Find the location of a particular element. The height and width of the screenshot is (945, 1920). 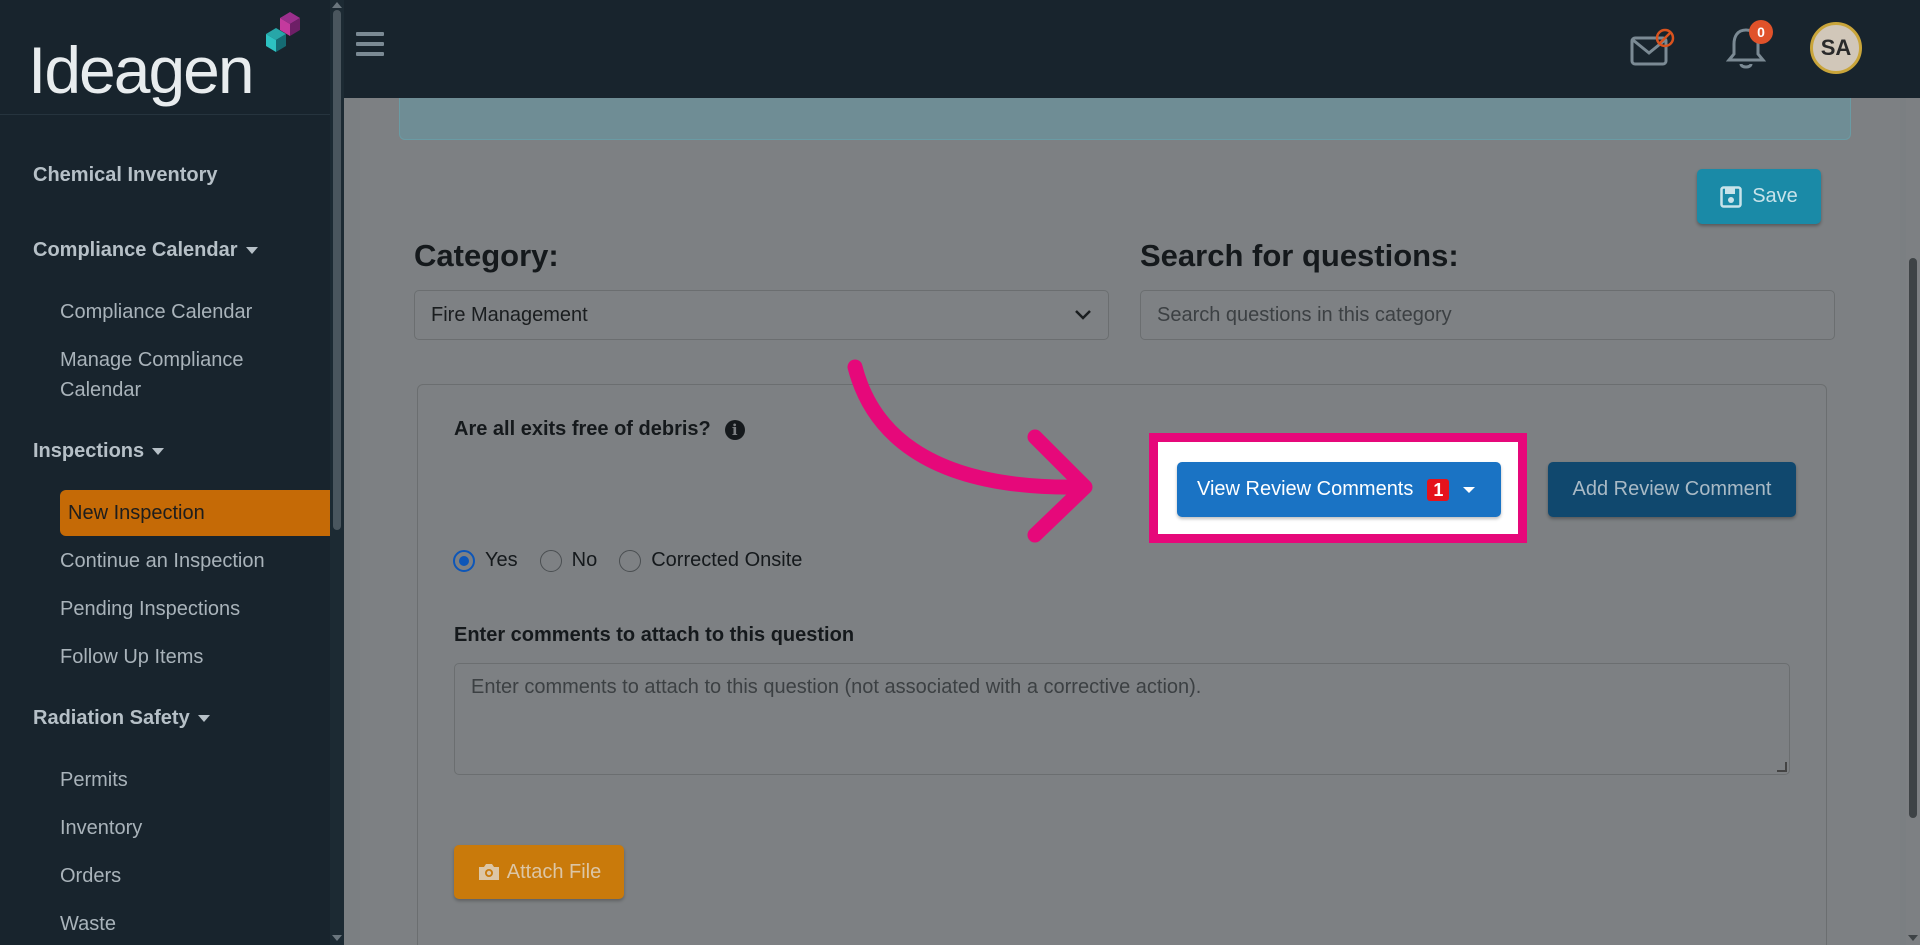

radio-button-corrected-onsite is located at coordinates (630, 560).